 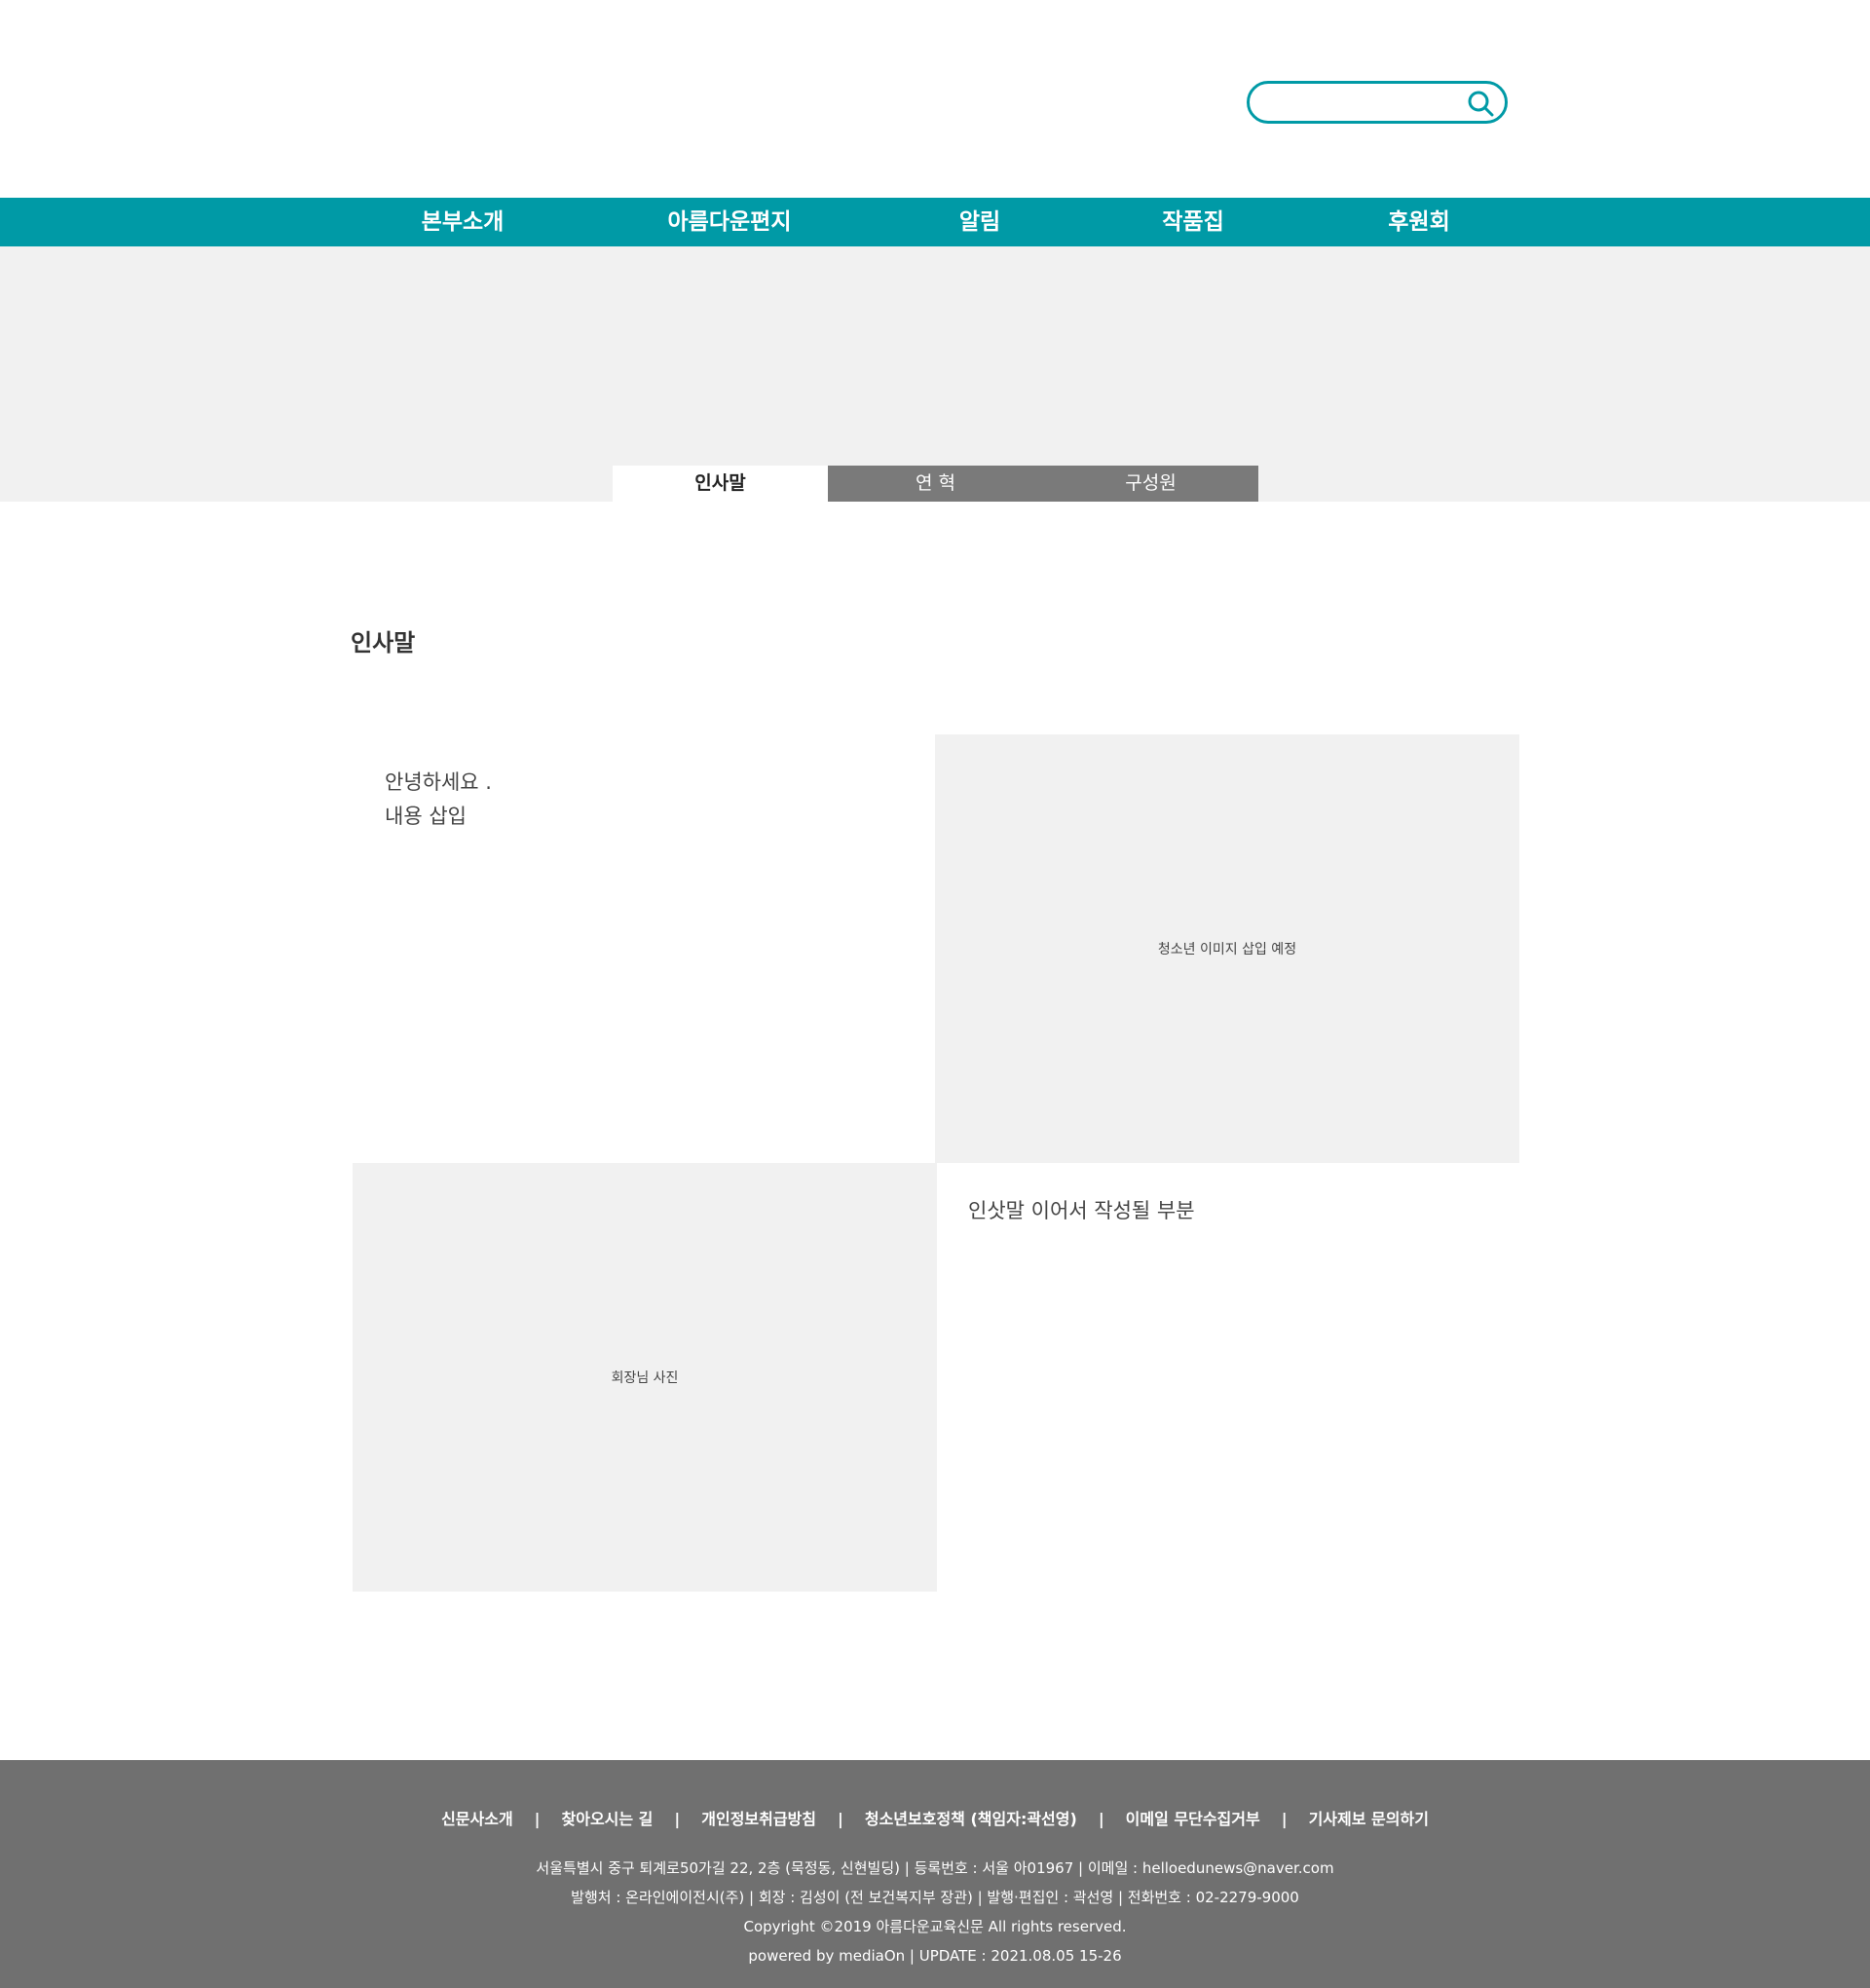 I want to click on search-box, so click(x=1378, y=102).